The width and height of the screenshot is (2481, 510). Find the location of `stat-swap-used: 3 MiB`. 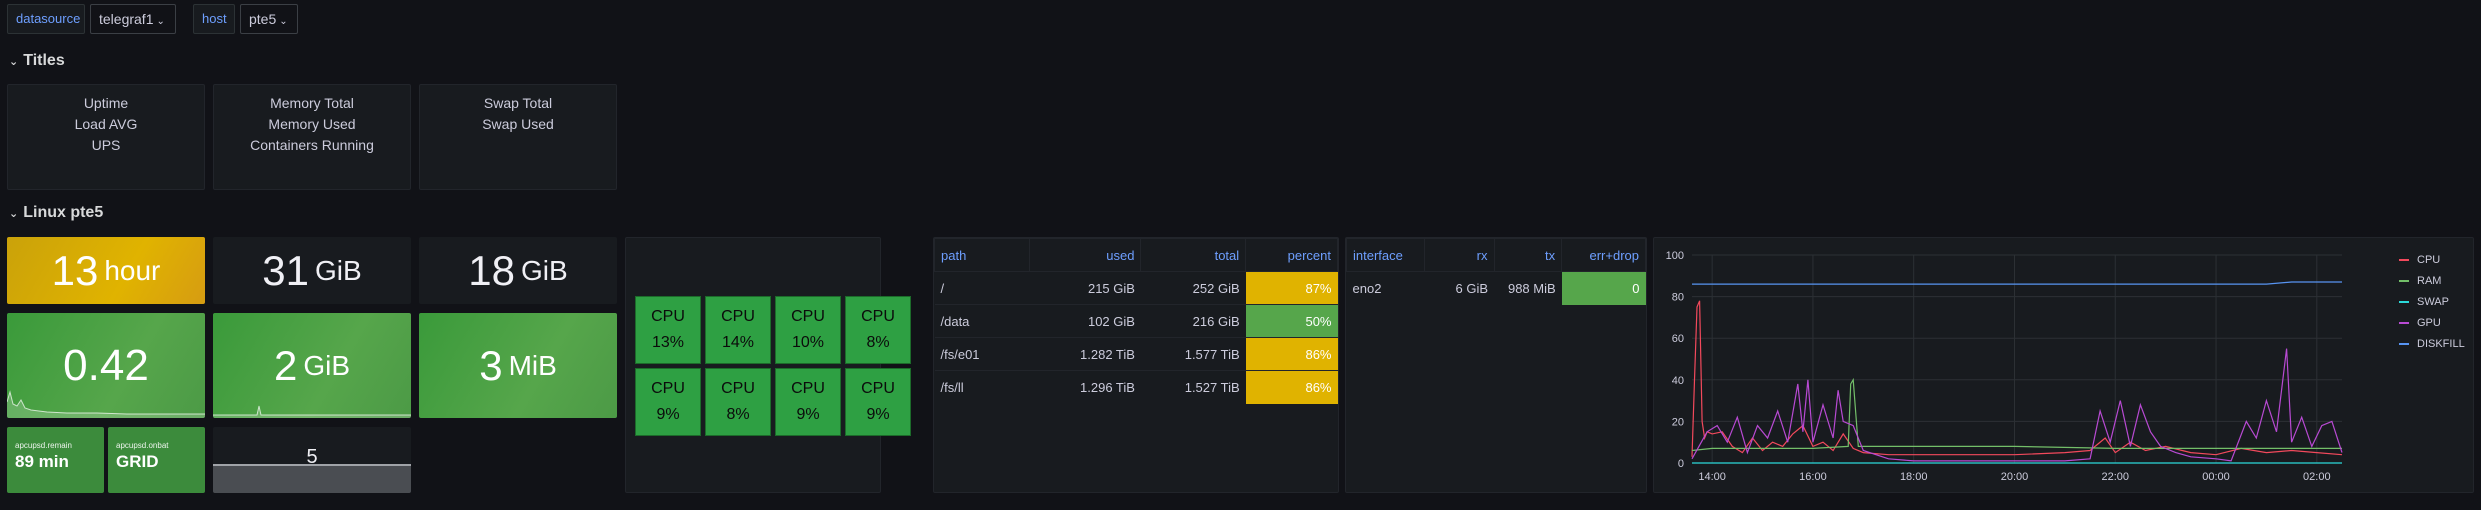

stat-swap-used: 3 MiB is located at coordinates (518, 365).